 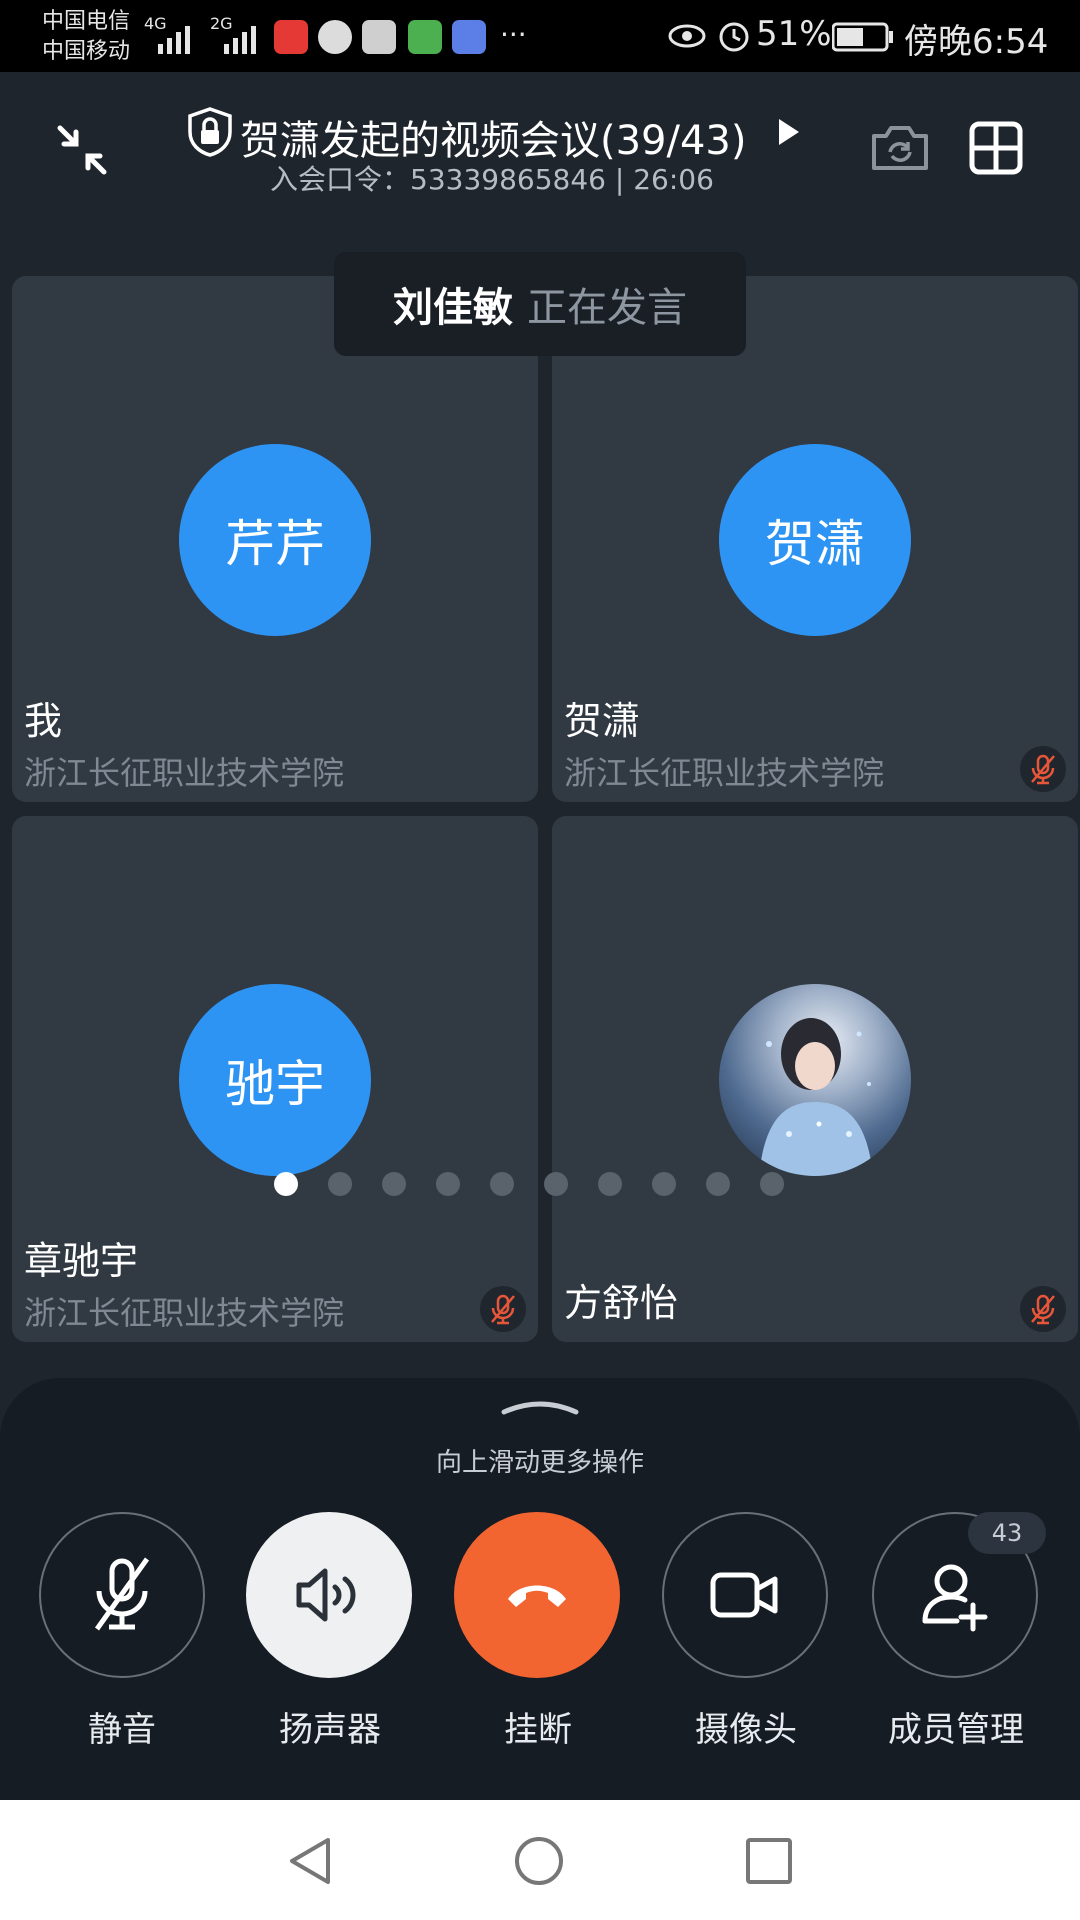 What do you see at coordinates (275, 540) in the screenshot?
I see `avatar: 芹芹` at bounding box center [275, 540].